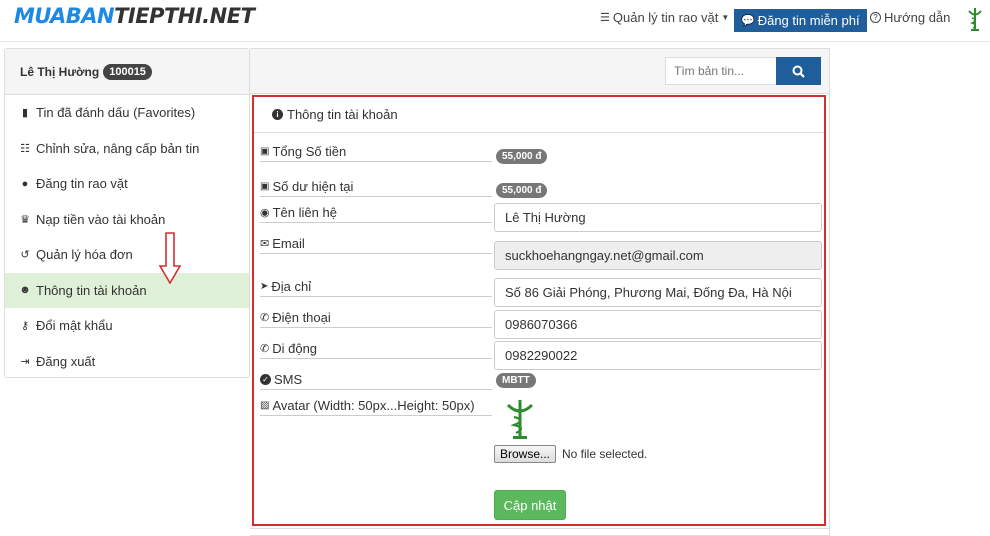 The image size is (990, 536). I want to click on contact-name-label: ◉ Tên liên hệ, so click(376, 214).